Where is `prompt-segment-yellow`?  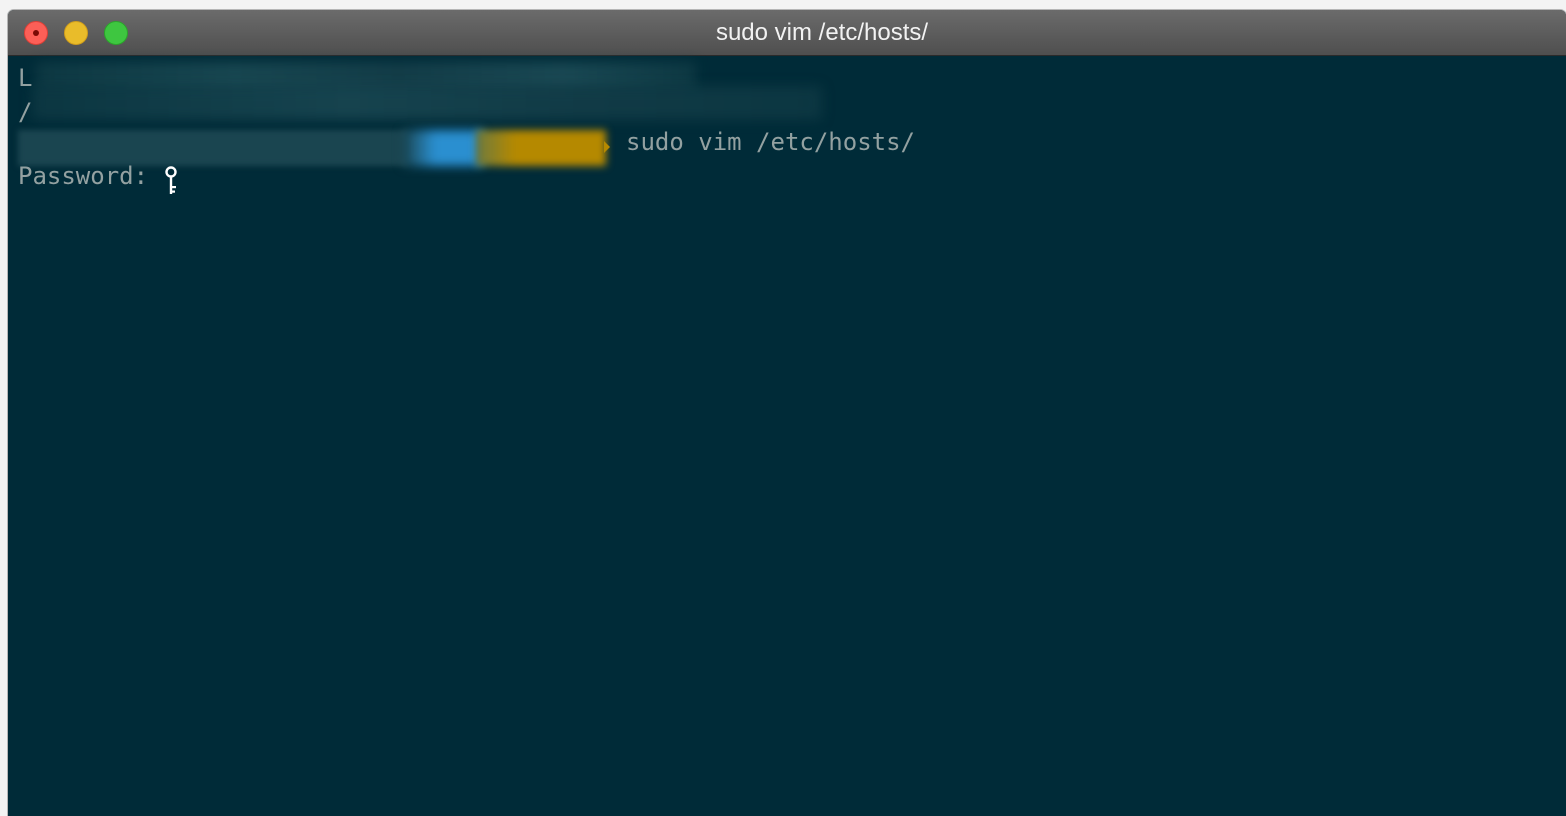 prompt-segment-yellow is located at coordinates (541, 148).